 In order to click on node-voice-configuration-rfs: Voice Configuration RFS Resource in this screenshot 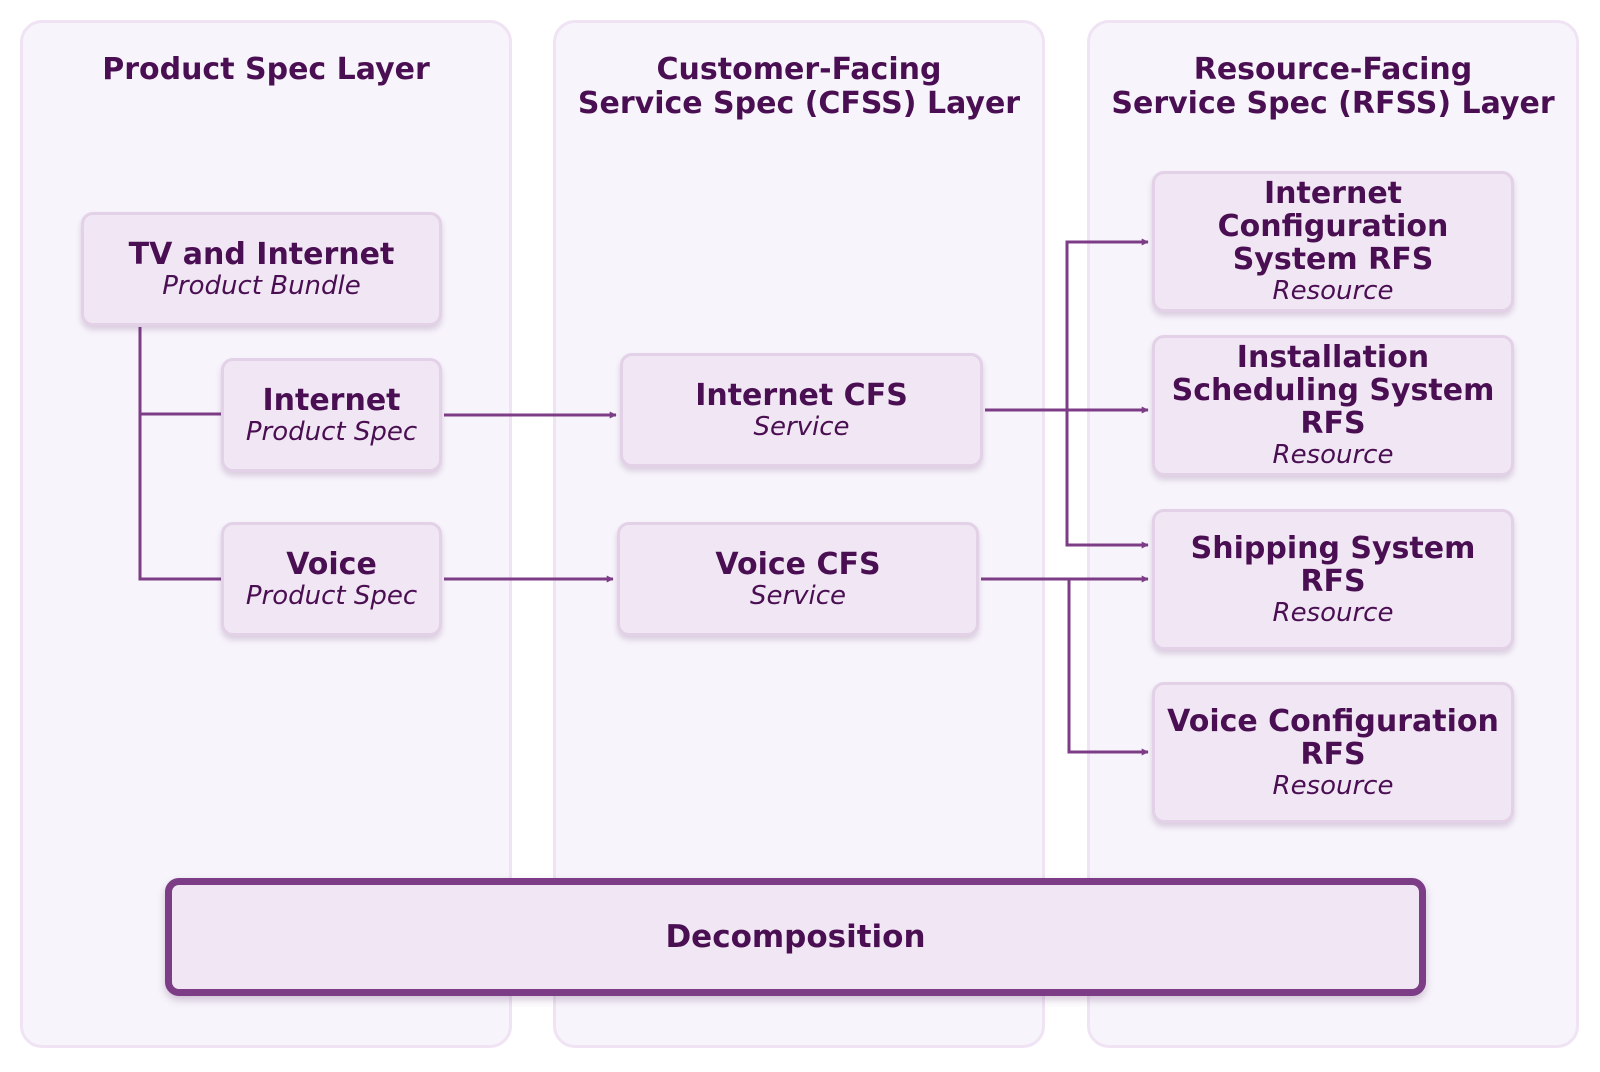, I will do `click(1333, 752)`.